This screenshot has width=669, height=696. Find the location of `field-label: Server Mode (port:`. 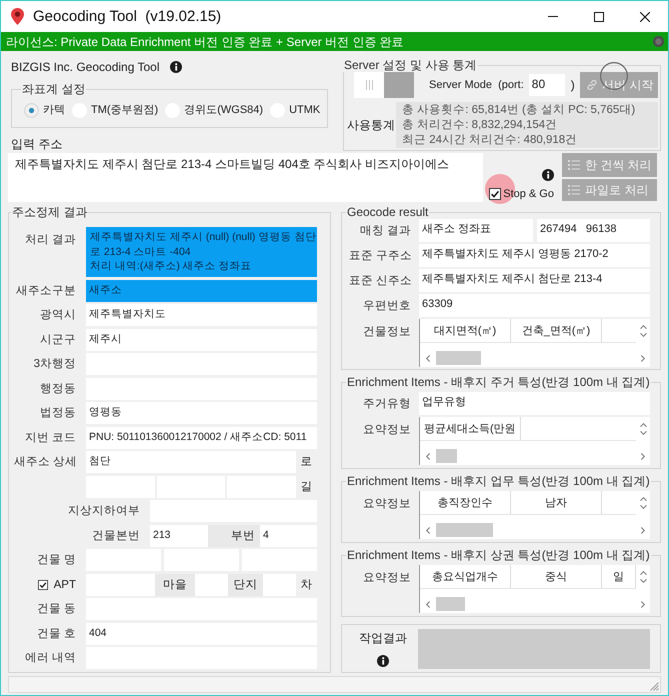

field-label: Server Mode (port: is located at coordinates (476, 85).